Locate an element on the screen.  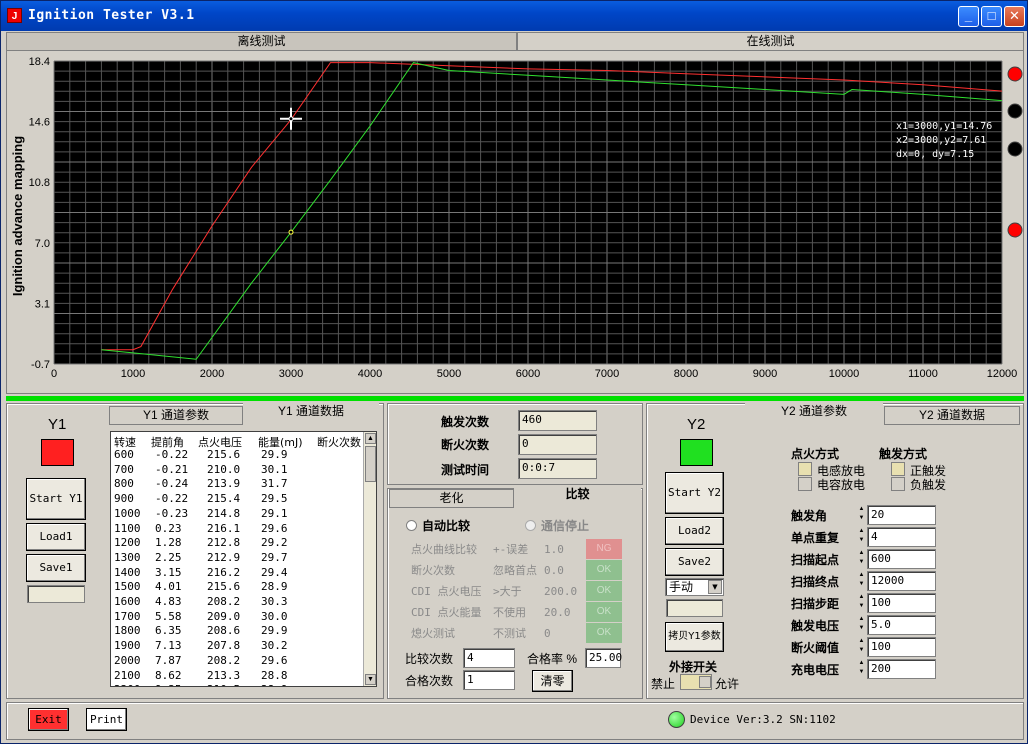
table-row: 1900 7.13 207.8 30.2 is located at coordinates (236, 646).